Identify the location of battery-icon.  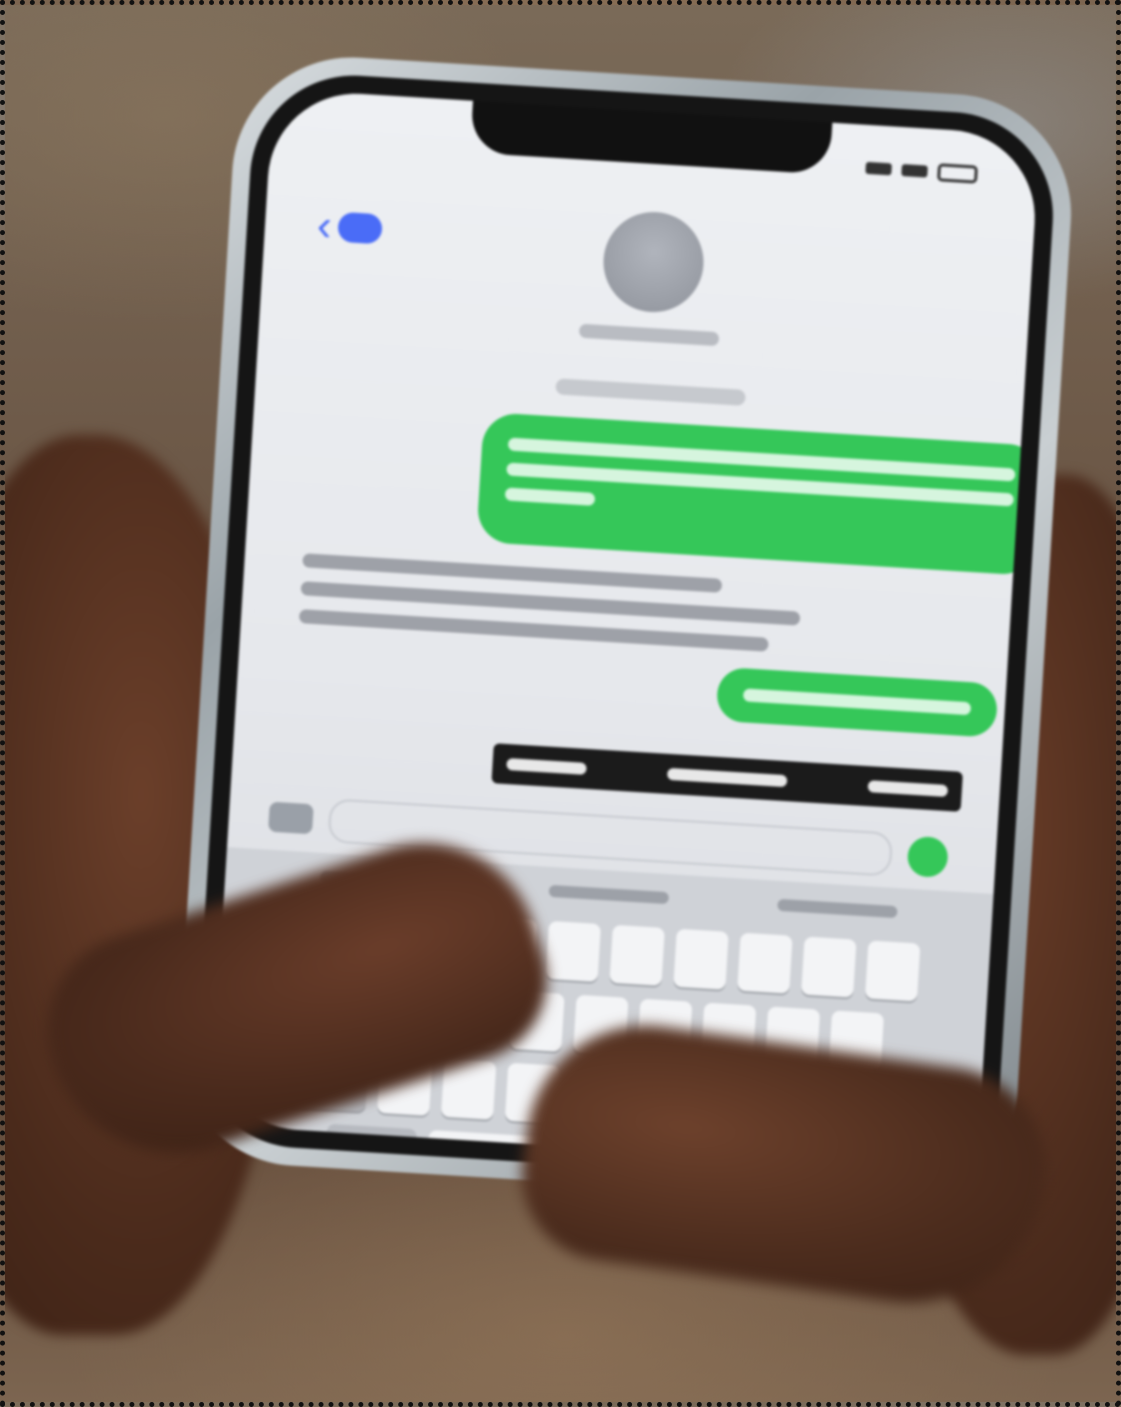
(957, 173).